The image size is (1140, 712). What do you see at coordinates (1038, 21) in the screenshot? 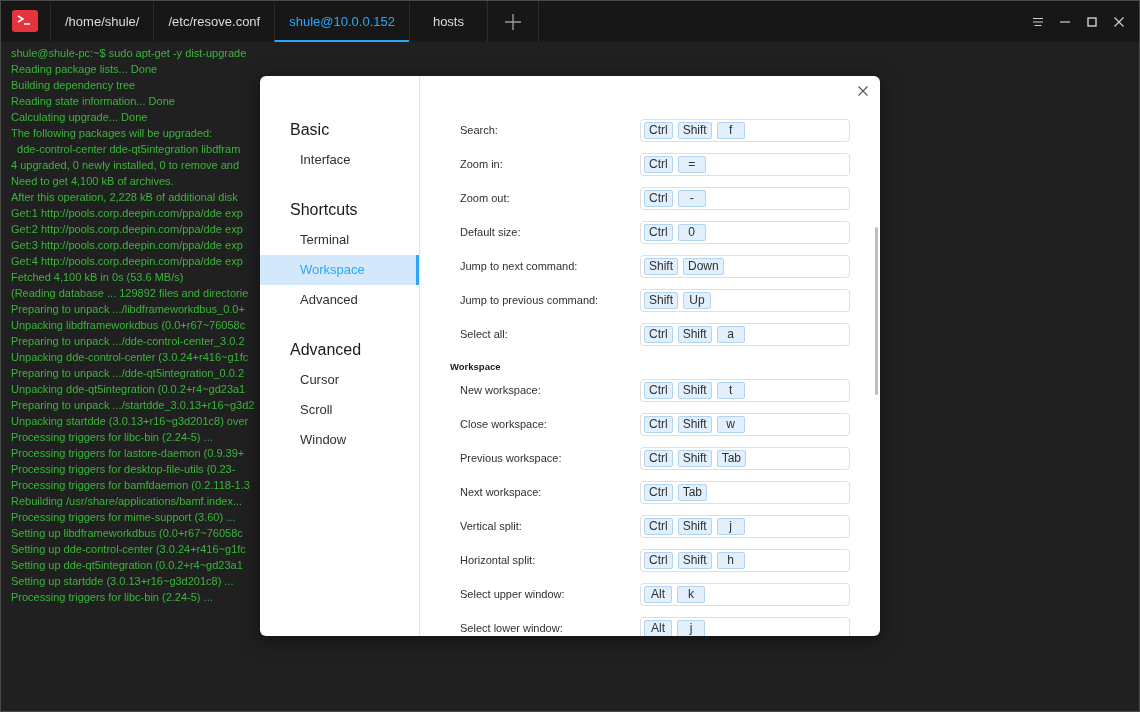
I see `menu-icon` at bounding box center [1038, 21].